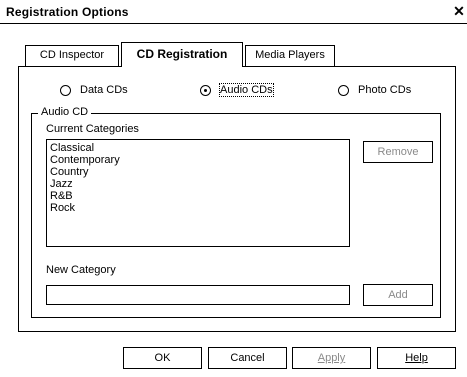  What do you see at coordinates (198, 184) in the screenshot?
I see `list-item: Jazz` at bounding box center [198, 184].